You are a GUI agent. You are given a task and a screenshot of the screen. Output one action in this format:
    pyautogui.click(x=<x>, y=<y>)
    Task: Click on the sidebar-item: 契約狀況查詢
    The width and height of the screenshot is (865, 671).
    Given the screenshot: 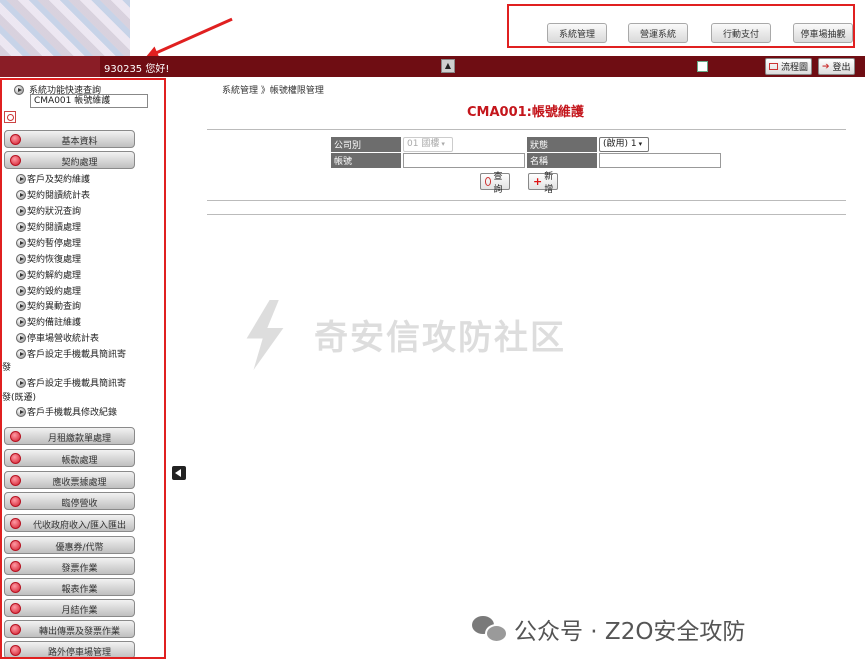 What is the action you would take?
    pyautogui.click(x=48, y=210)
    